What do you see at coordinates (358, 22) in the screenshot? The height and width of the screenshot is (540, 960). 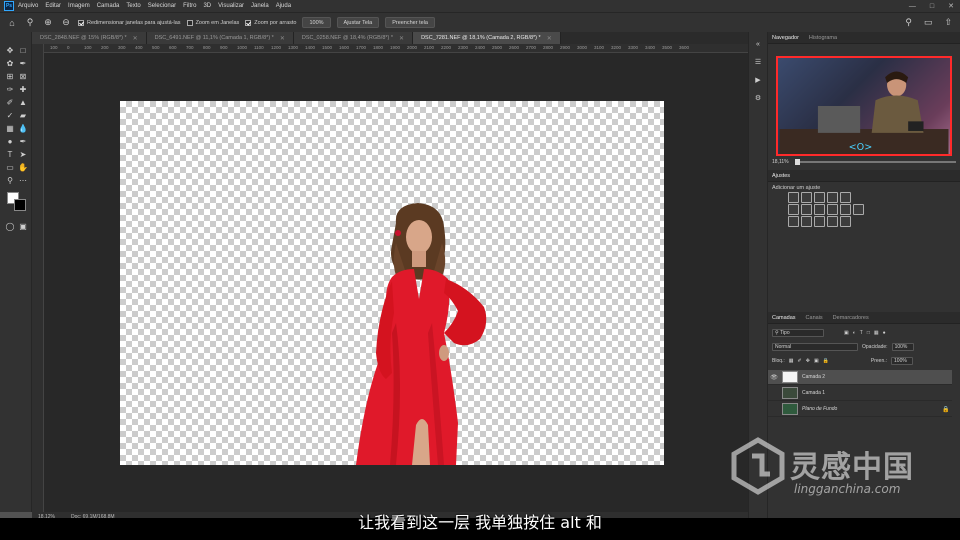 I see `fit-screen-button: Ajustar Tela` at bounding box center [358, 22].